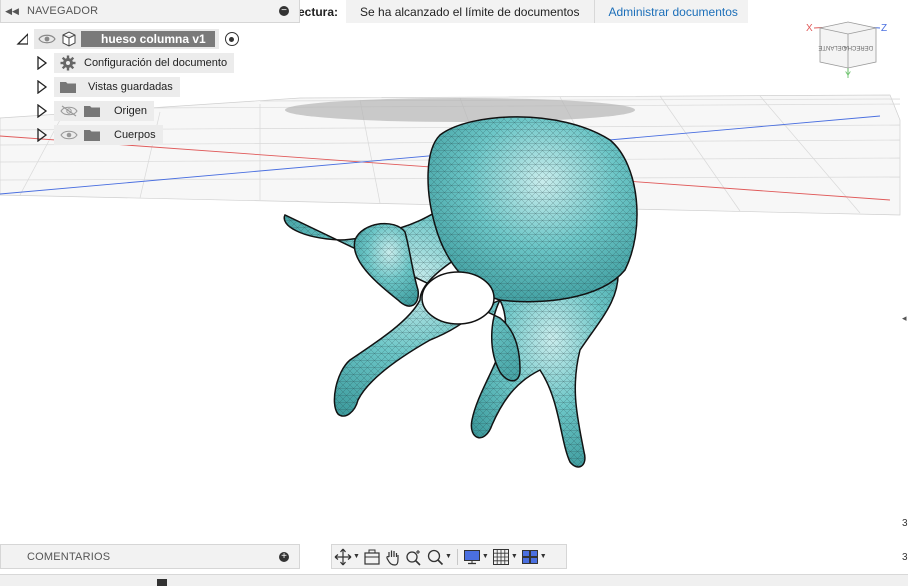  I want to click on look-at-icon, so click(372, 557).